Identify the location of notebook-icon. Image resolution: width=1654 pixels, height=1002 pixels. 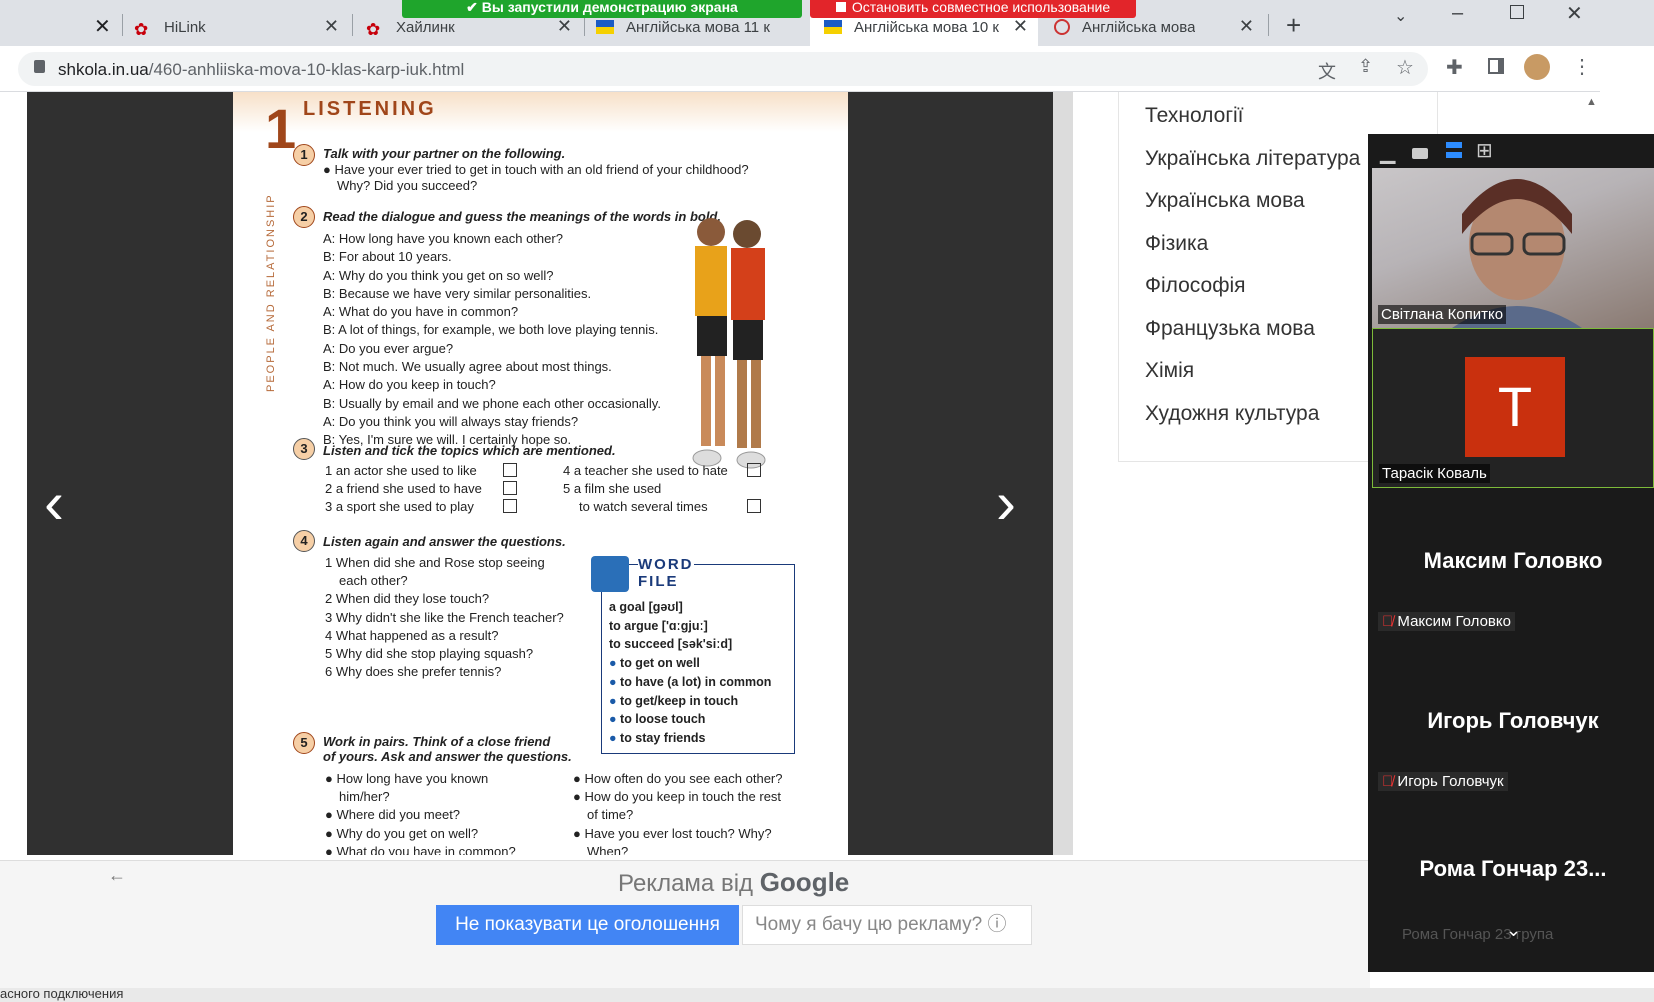
(610, 574).